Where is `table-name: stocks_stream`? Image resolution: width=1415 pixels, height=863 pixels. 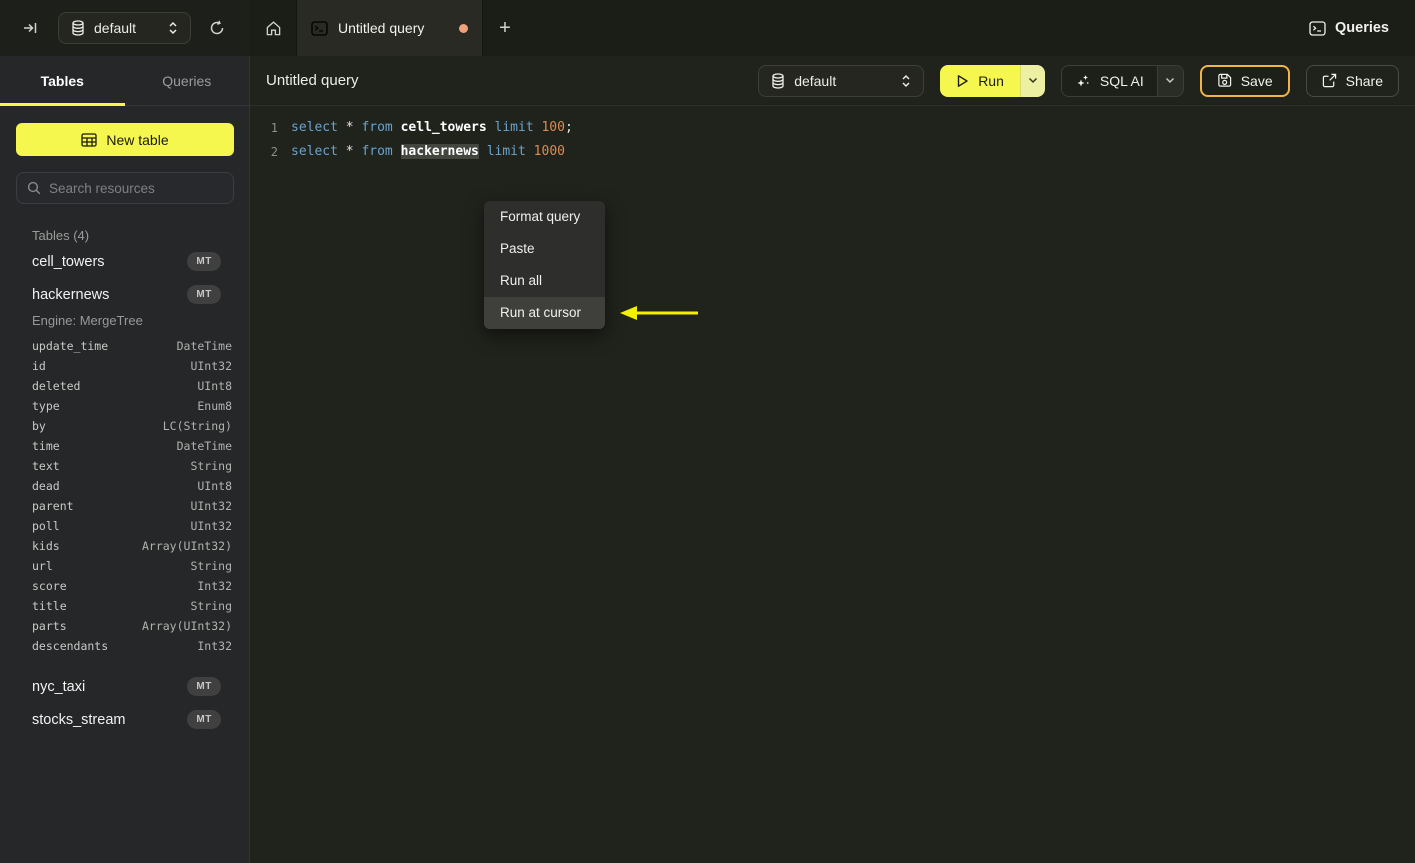
table-name: stocks_stream is located at coordinates (79, 719).